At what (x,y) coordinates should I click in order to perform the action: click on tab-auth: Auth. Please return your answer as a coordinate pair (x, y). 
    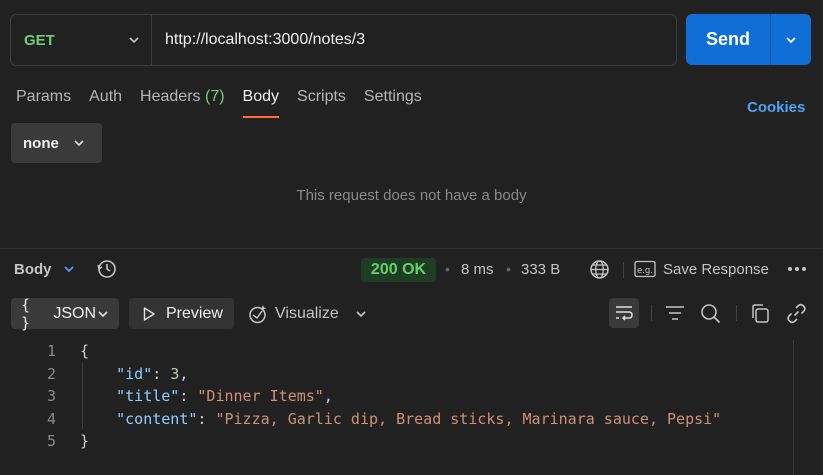
    Looking at the image, I should click on (105, 103).